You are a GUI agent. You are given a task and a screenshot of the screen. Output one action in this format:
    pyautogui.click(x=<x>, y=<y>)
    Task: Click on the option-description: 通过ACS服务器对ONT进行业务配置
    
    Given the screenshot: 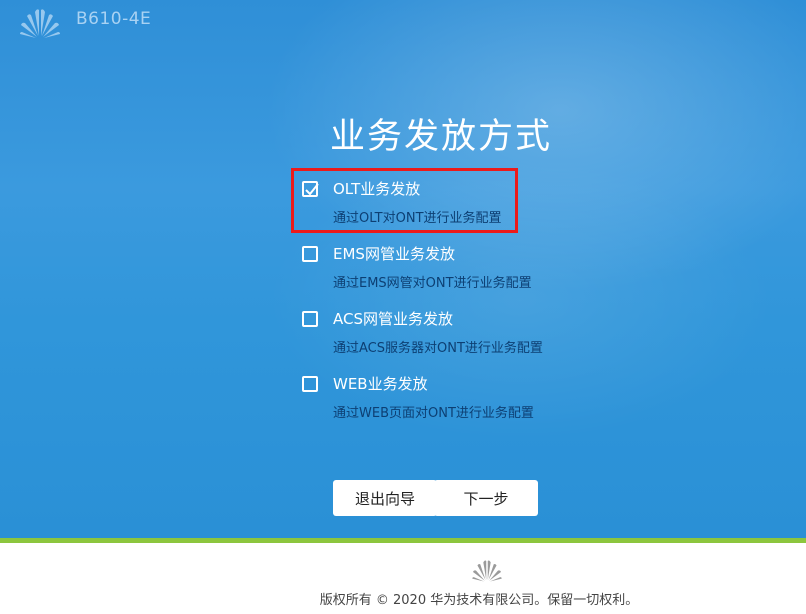 What is the action you would take?
    pyautogui.click(x=438, y=348)
    